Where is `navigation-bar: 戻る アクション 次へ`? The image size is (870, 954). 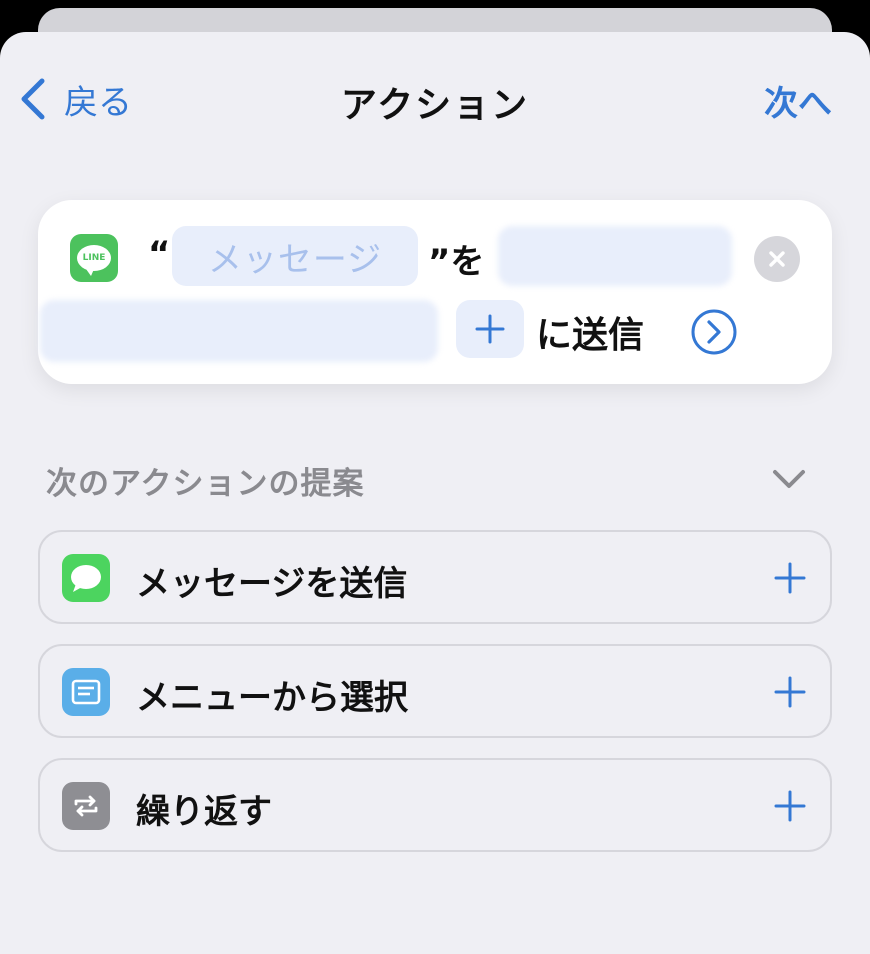 navigation-bar: 戻る アクション 次へ is located at coordinates (435, 97).